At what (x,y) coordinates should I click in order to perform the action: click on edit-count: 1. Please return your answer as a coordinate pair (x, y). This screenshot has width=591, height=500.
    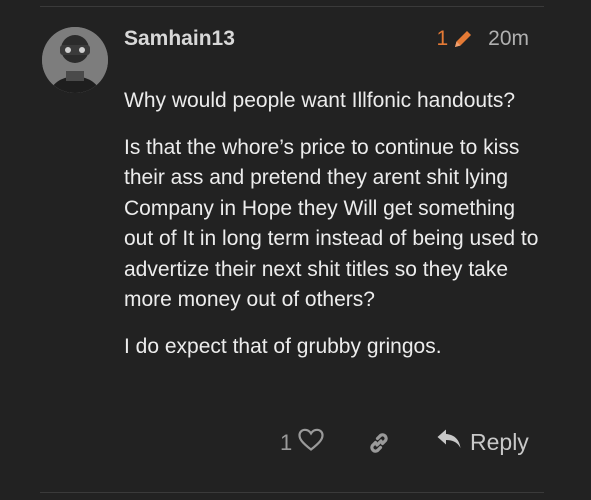
    Looking at the image, I should click on (442, 39).